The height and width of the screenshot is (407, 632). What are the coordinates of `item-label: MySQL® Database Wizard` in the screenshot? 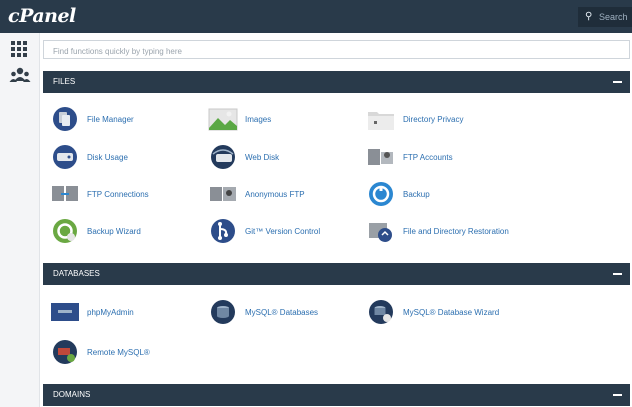 It's located at (451, 312).